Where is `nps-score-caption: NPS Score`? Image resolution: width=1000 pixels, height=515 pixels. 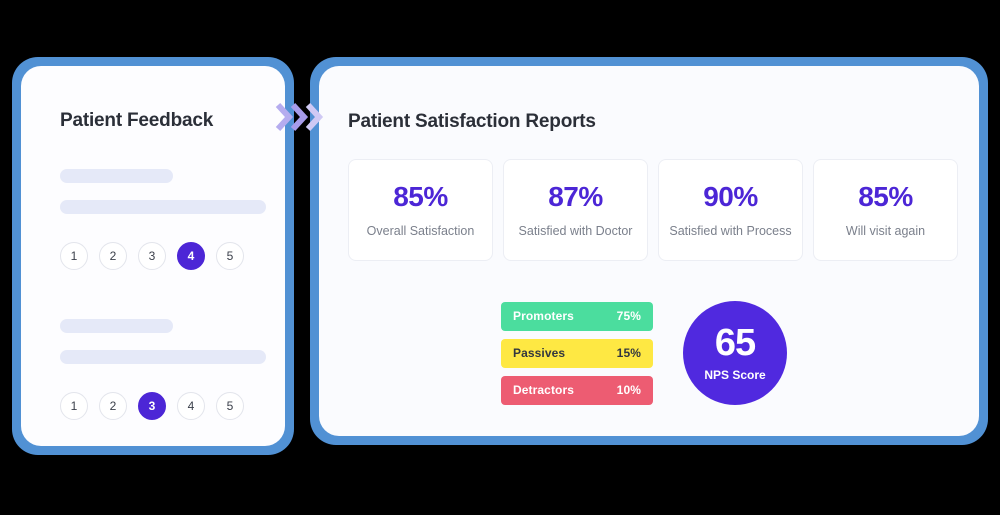 nps-score-caption: NPS Score is located at coordinates (735, 375).